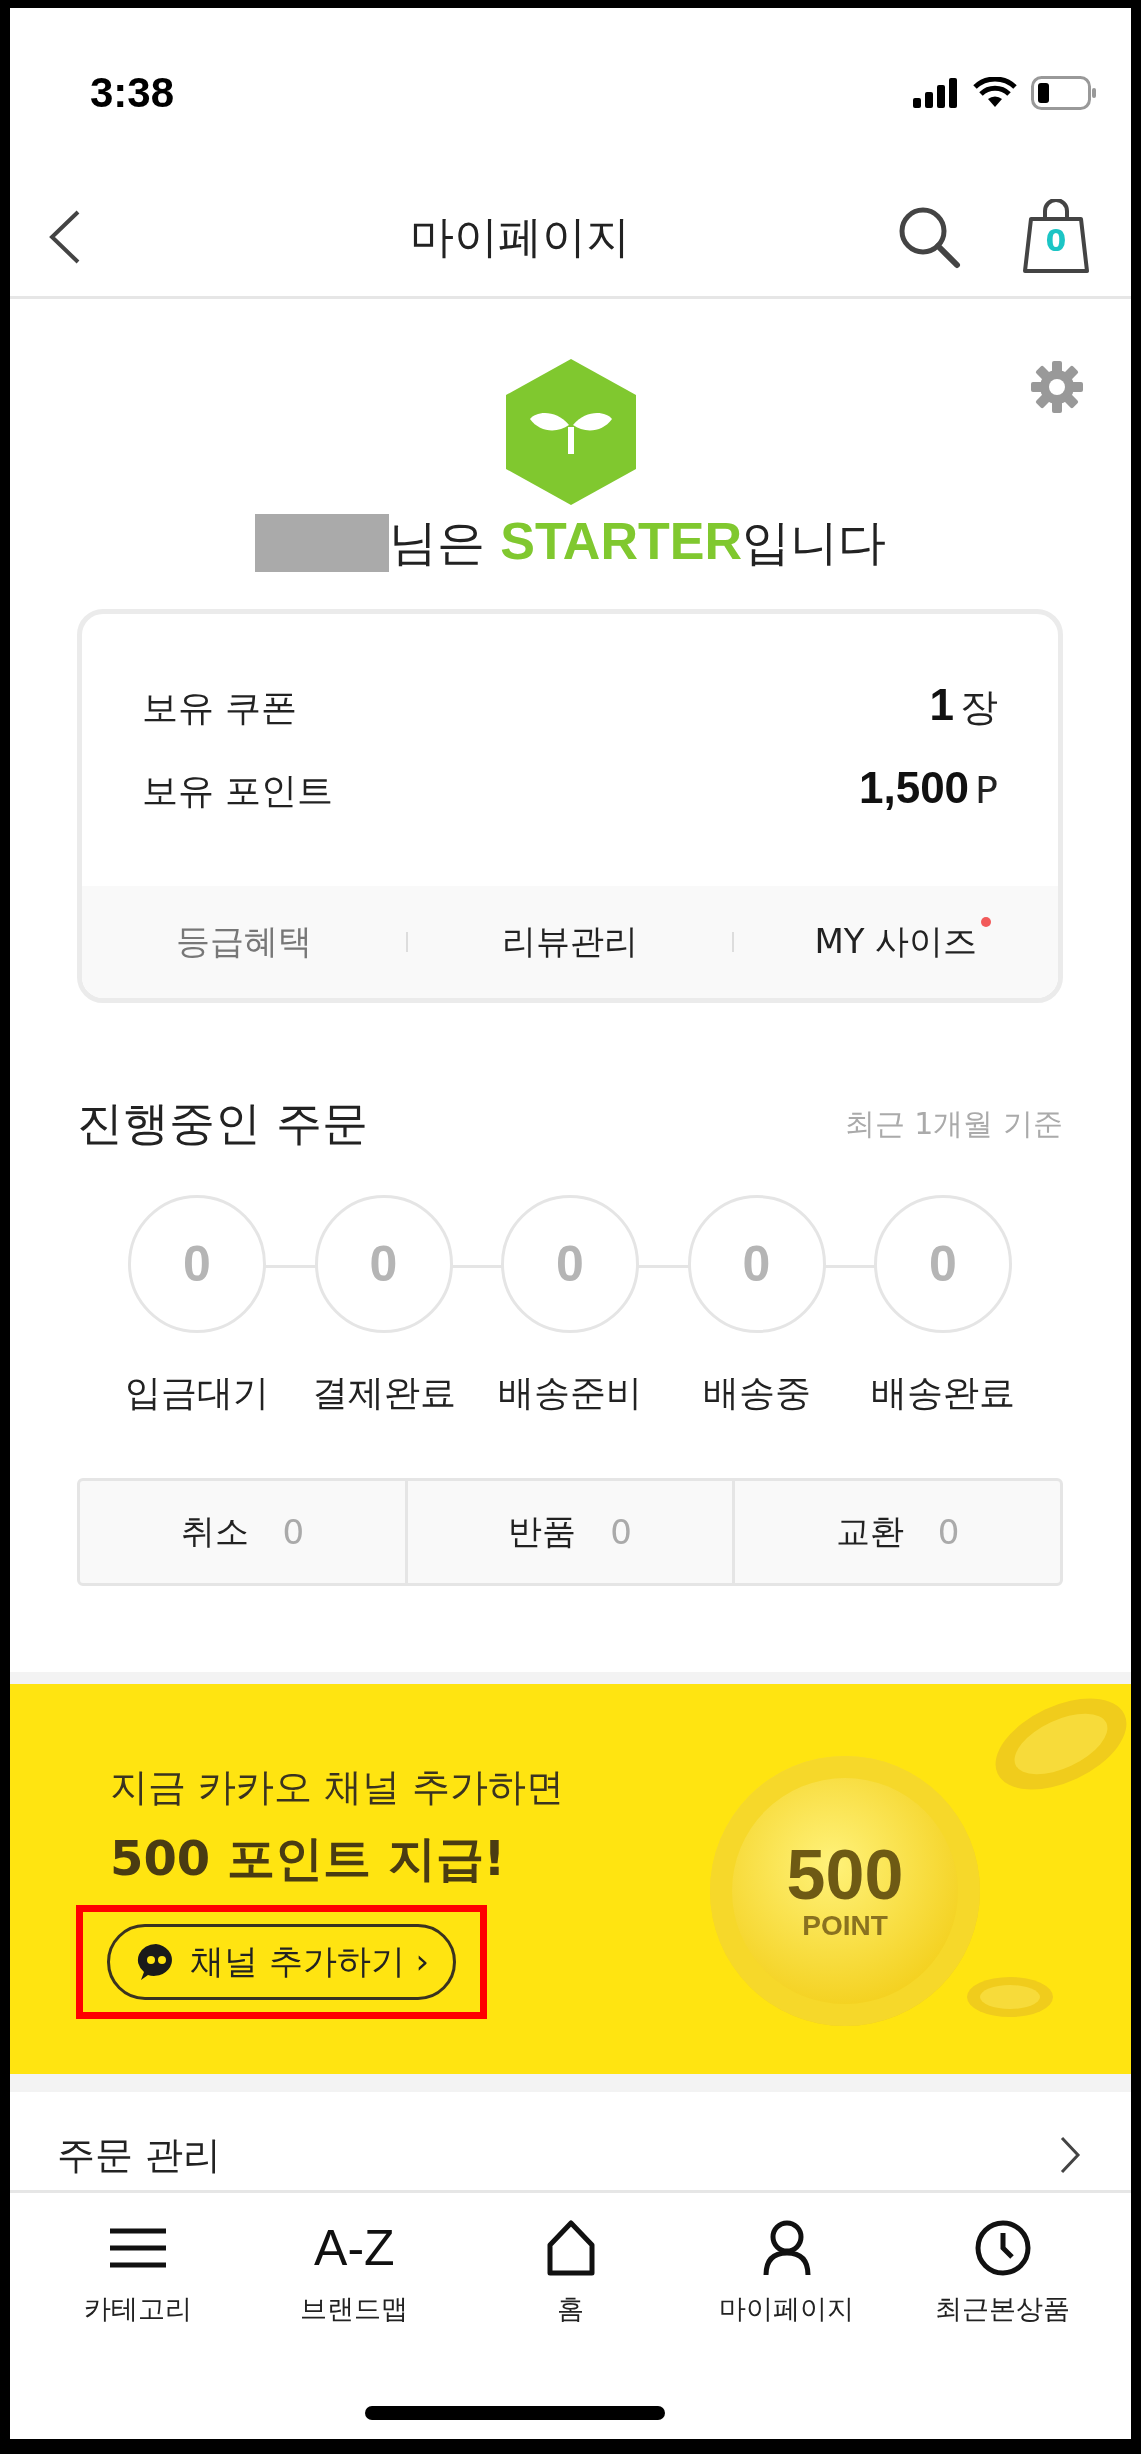 The height and width of the screenshot is (2454, 1141). I want to click on channel-add-button: 채널 추가하기 ›, so click(282, 1962).